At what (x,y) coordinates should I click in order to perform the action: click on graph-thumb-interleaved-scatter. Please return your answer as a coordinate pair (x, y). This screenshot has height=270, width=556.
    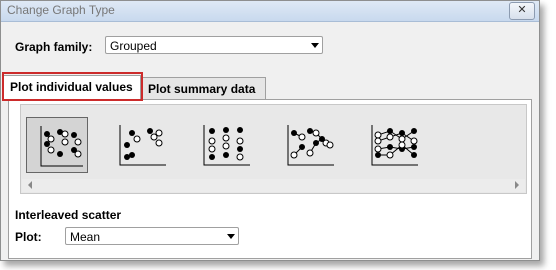
    Looking at the image, I should click on (57, 145).